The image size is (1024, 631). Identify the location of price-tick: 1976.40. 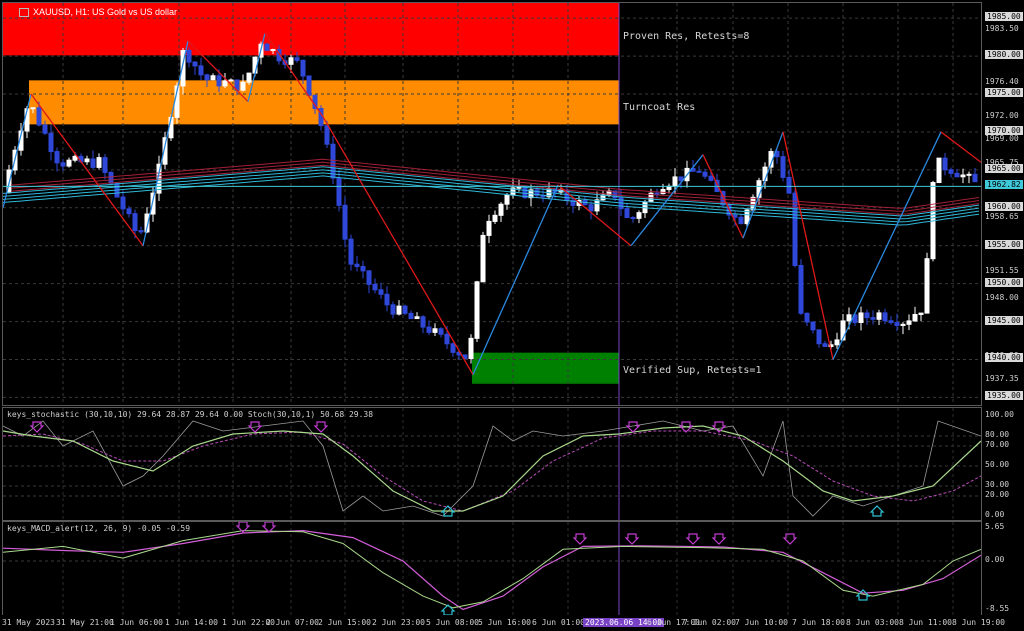
(1002, 82).